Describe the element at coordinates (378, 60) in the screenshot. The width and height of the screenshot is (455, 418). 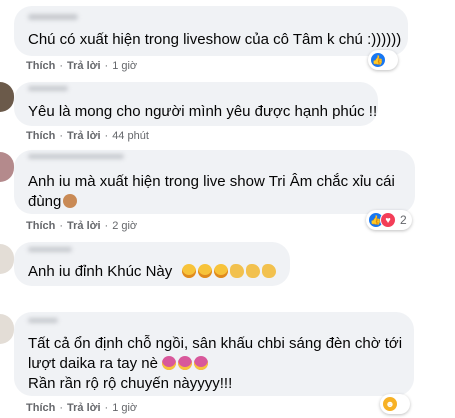
I see `like-icon: 👍` at that location.